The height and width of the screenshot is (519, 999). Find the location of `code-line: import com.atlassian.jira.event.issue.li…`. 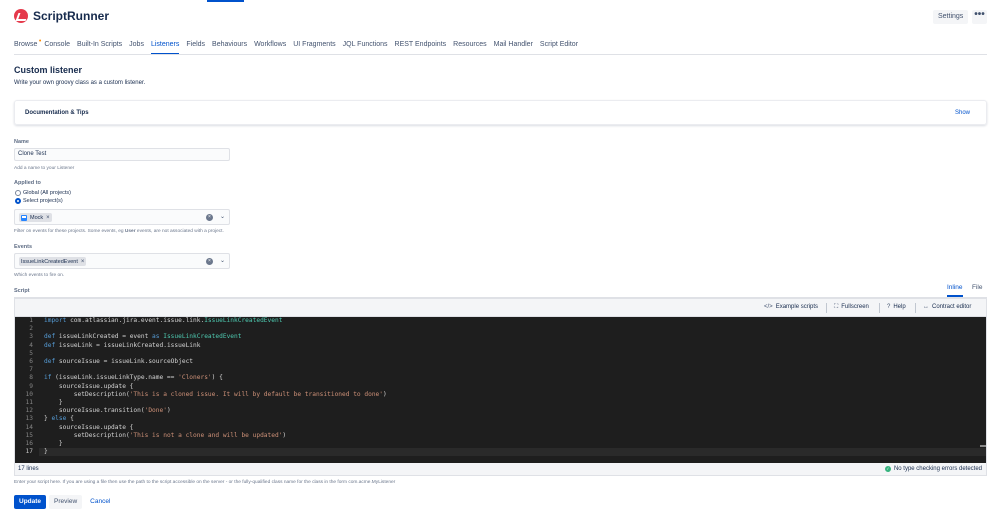

code-line: import com.atlassian.jira.event.issue.li… is located at coordinates (163, 320).